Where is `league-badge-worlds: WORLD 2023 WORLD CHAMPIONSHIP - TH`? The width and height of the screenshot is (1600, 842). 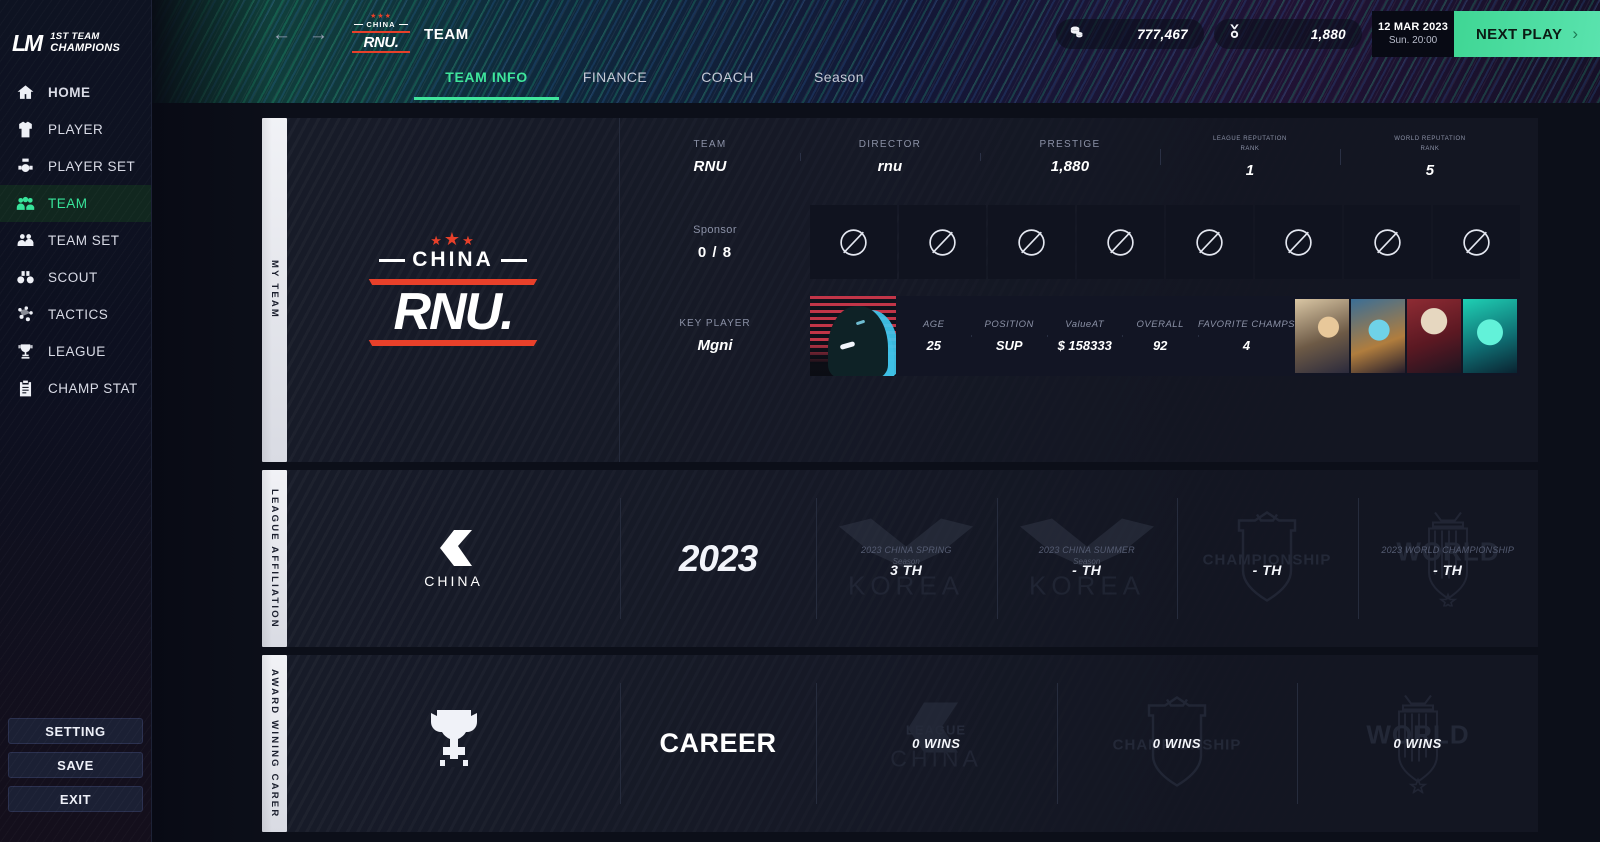 league-badge-worlds: WORLD 2023 WORLD CHAMPIONSHIP - TH is located at coordinates (1448, 558).